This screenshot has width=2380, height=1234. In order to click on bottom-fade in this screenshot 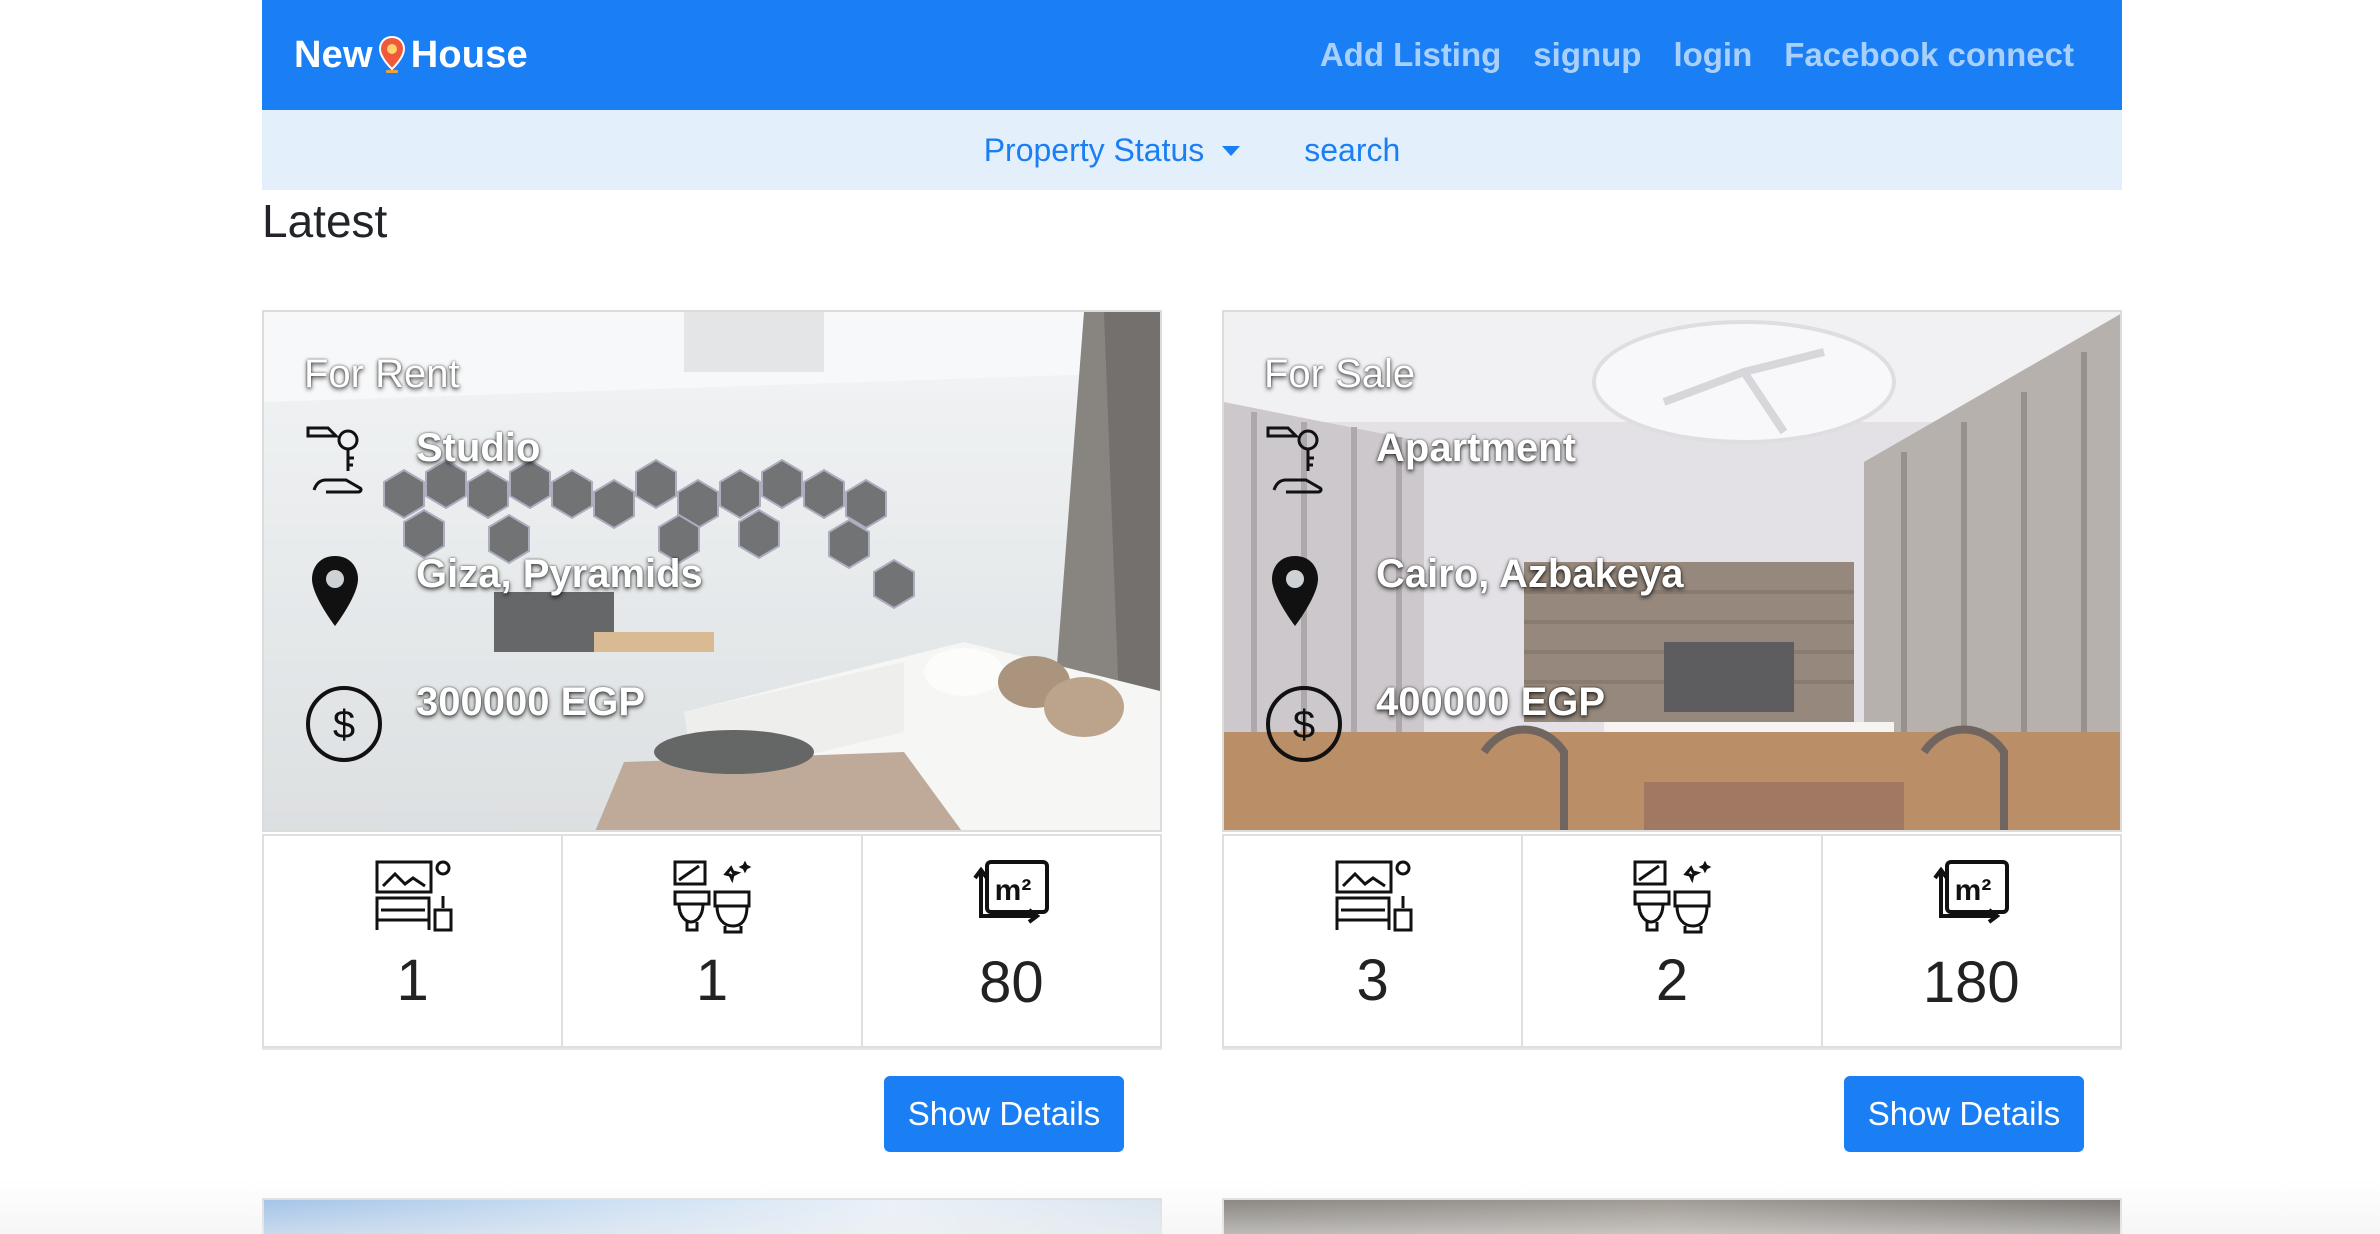, I will do `click(1190, 1207)`.